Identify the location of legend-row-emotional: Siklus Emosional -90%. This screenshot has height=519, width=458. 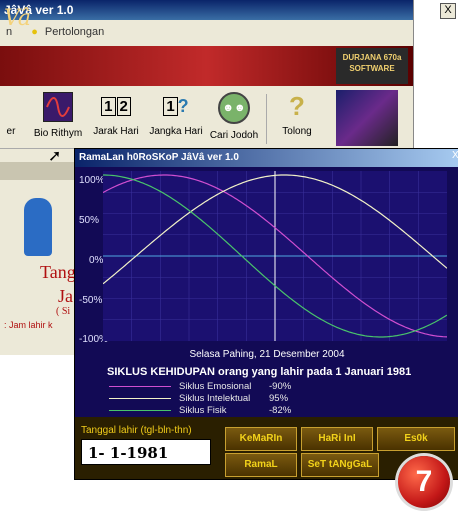
(204, 387).